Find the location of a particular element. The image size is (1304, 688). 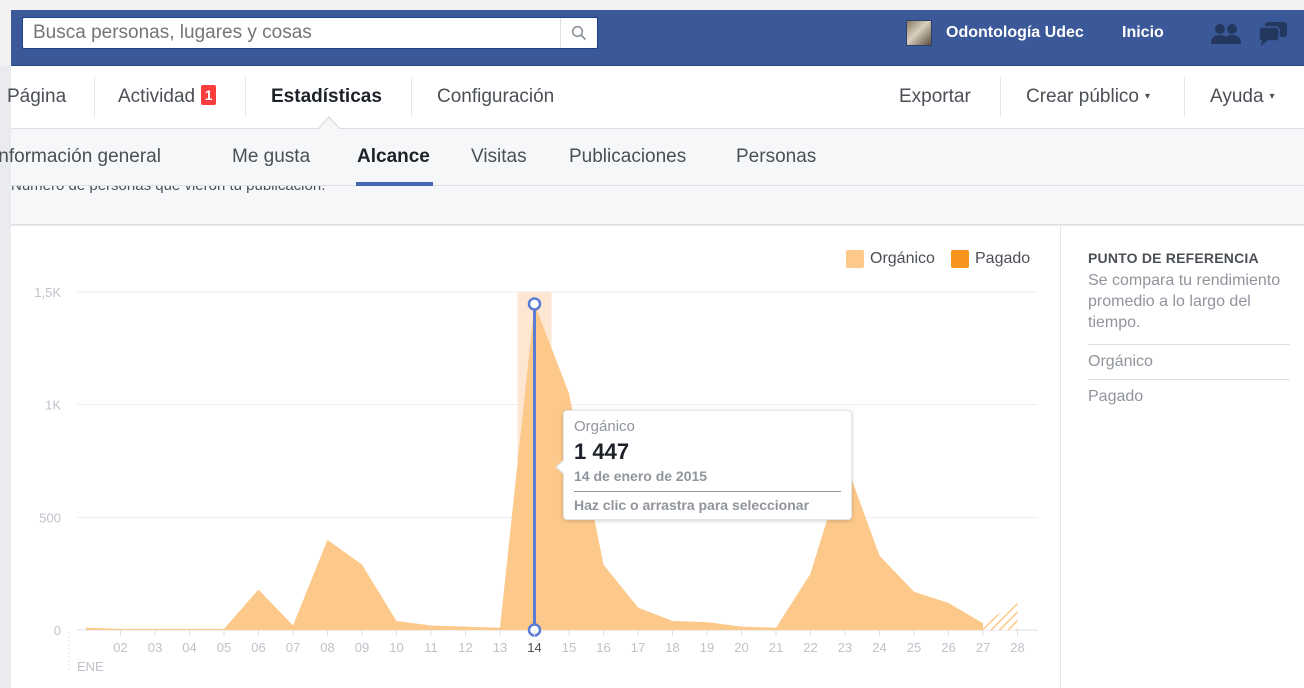

x-tick-label: 22 is located at coordinates (810, 647).